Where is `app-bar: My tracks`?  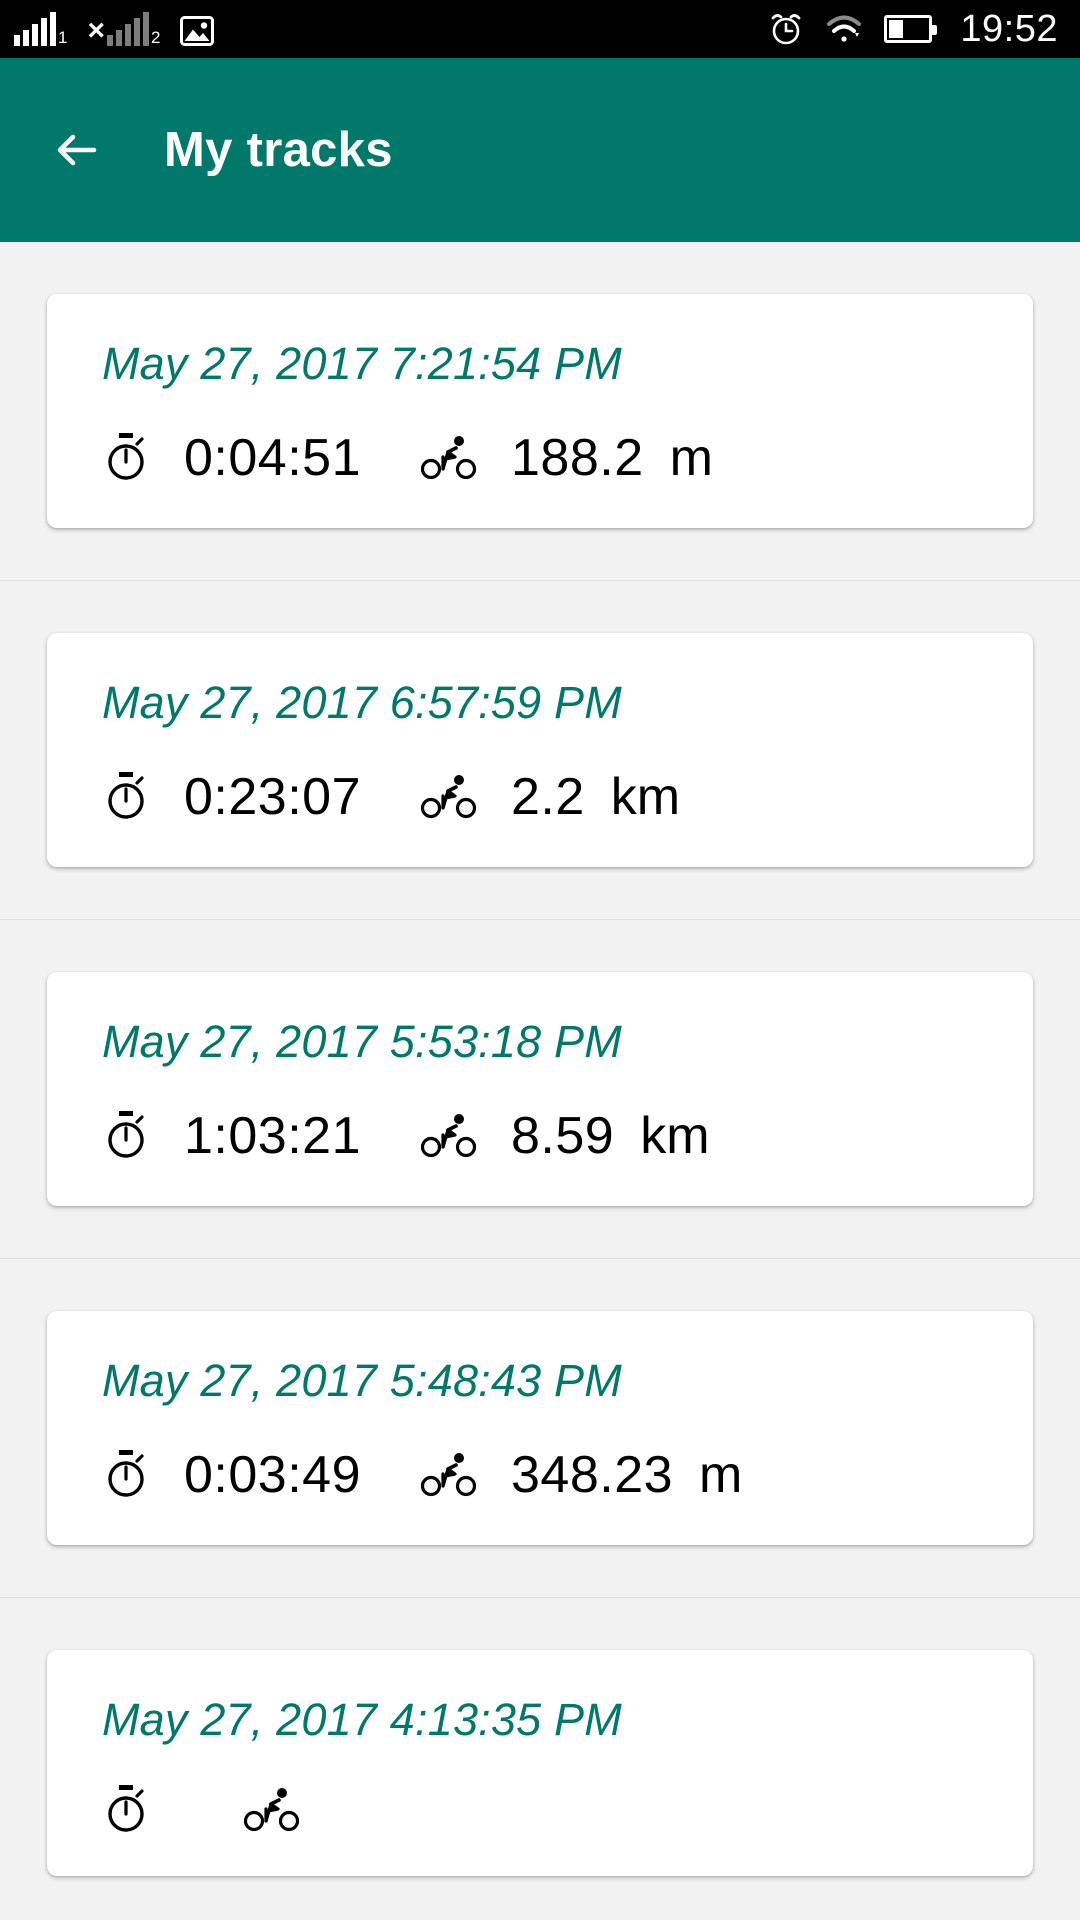
app-bar: My tracks is located at coordinates (540, 150).